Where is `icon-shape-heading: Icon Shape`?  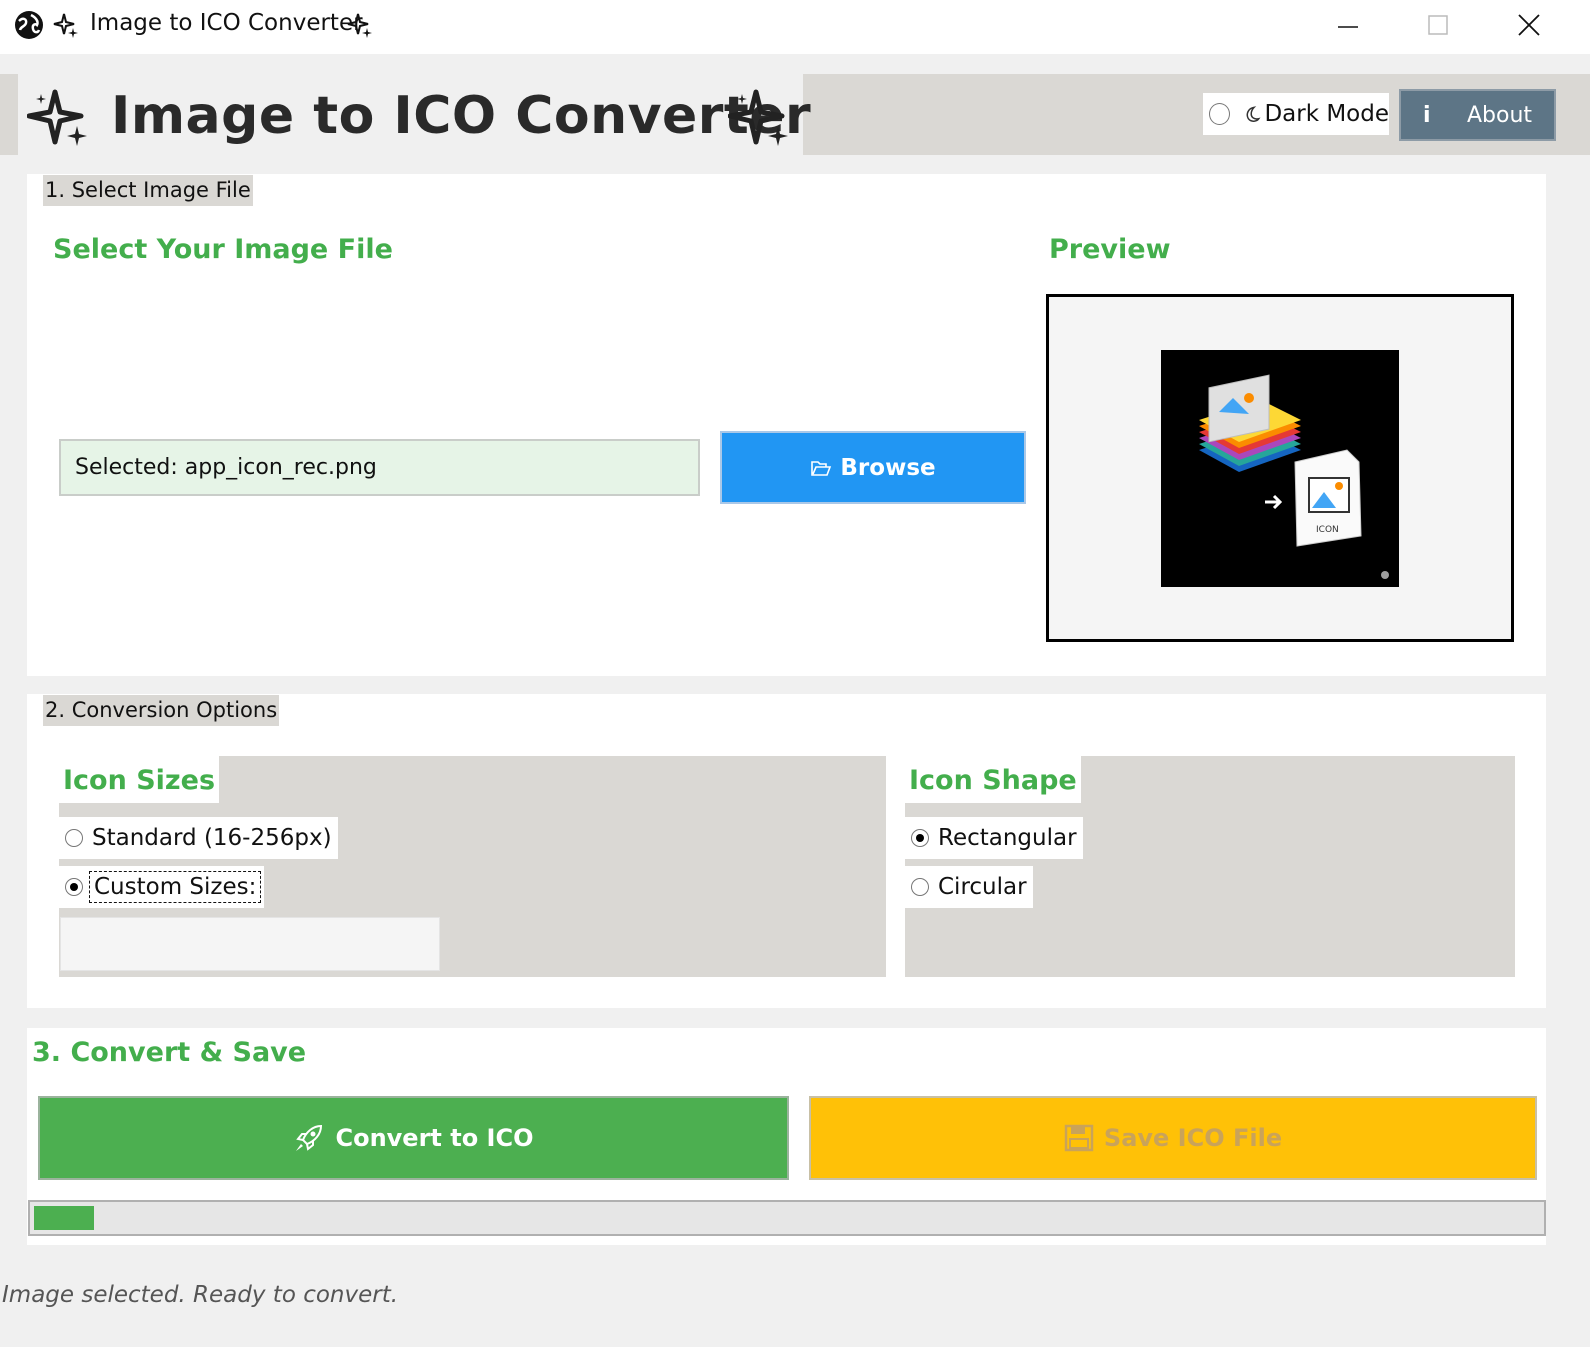
icon-shape-heading: Icon Shape is located at coordinates (993, 779).